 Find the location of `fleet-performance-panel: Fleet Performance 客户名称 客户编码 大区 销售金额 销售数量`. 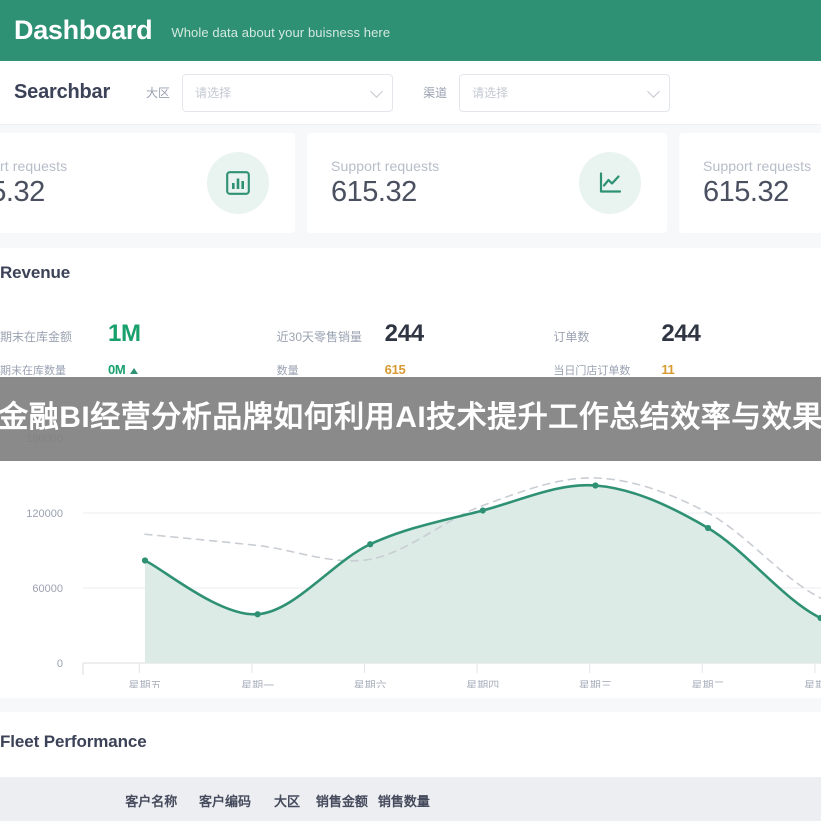

fleet-performance-panel: Fleet Performance 客户名称 客户编码 大区 销售金额 销售数量 is located at coordinates (410, 766).